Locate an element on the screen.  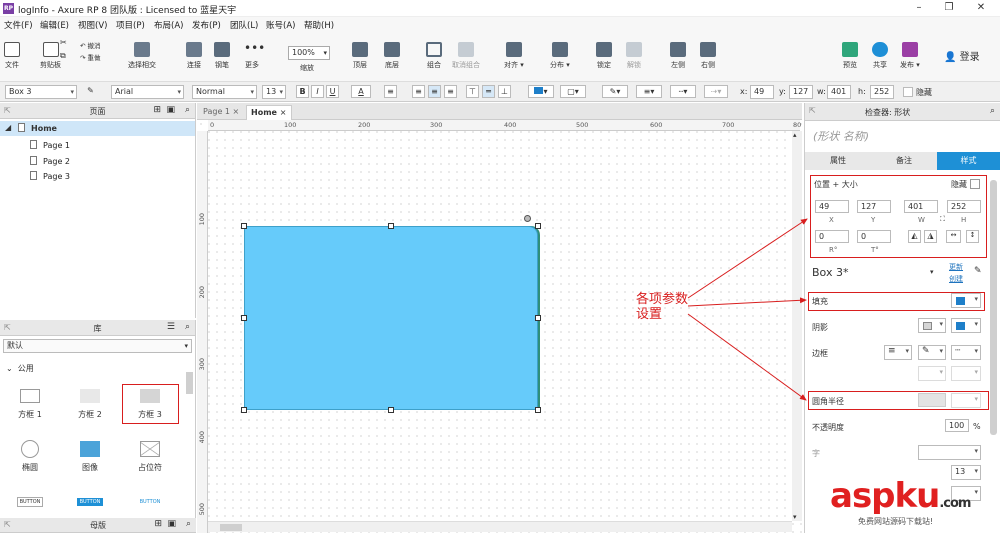
annotation-arrows is located at coordinates (747, 309).